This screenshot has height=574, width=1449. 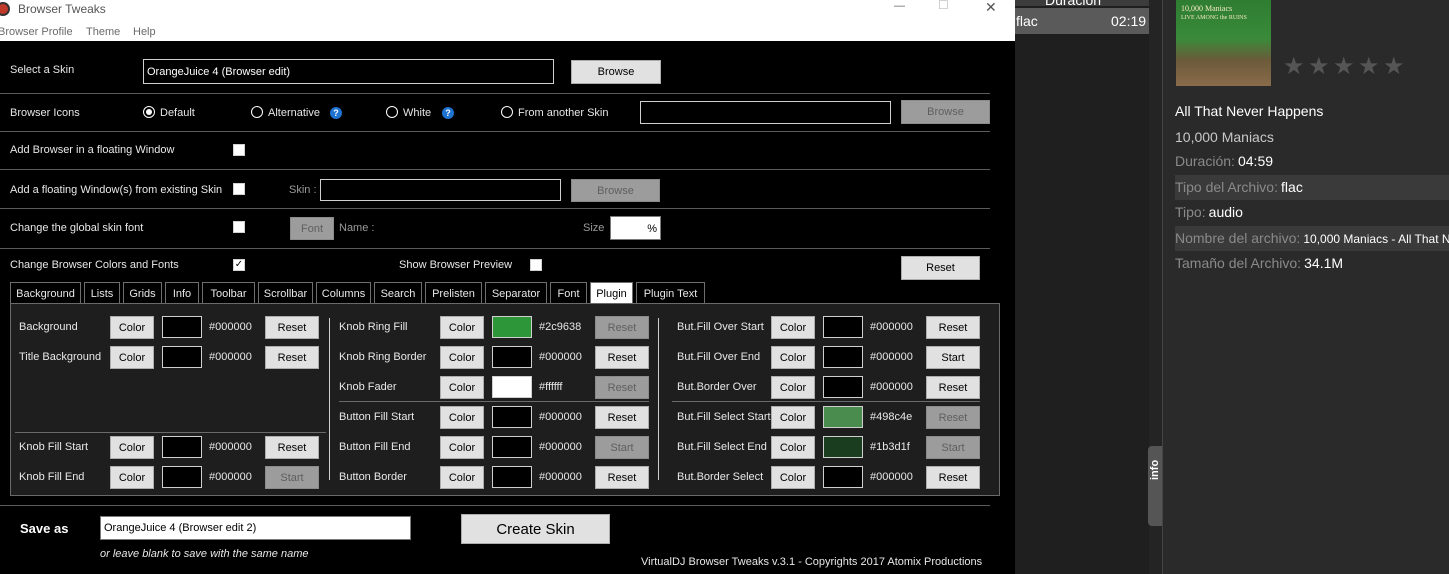 I want to click on floating-window-checkbox, so click(x=239, y=150).